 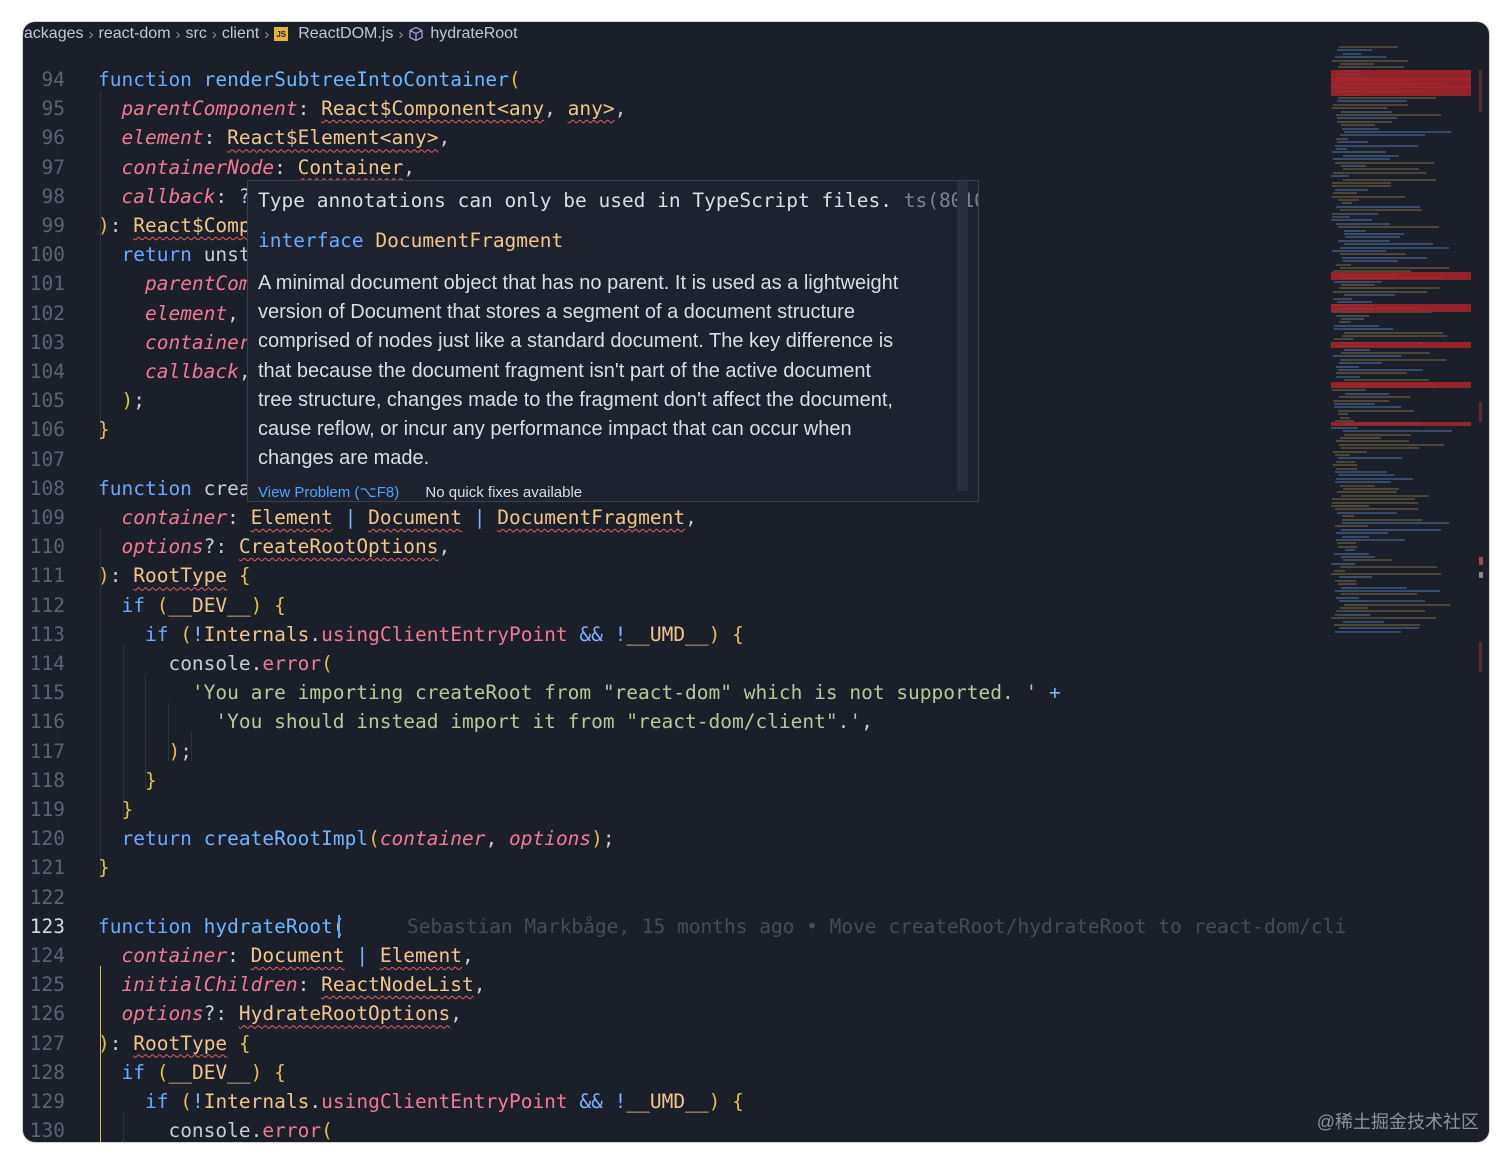 What do you see at coordinates (47, 576) in the screenshot?
I see `line-number: 111` at bounding box center [47, 576].